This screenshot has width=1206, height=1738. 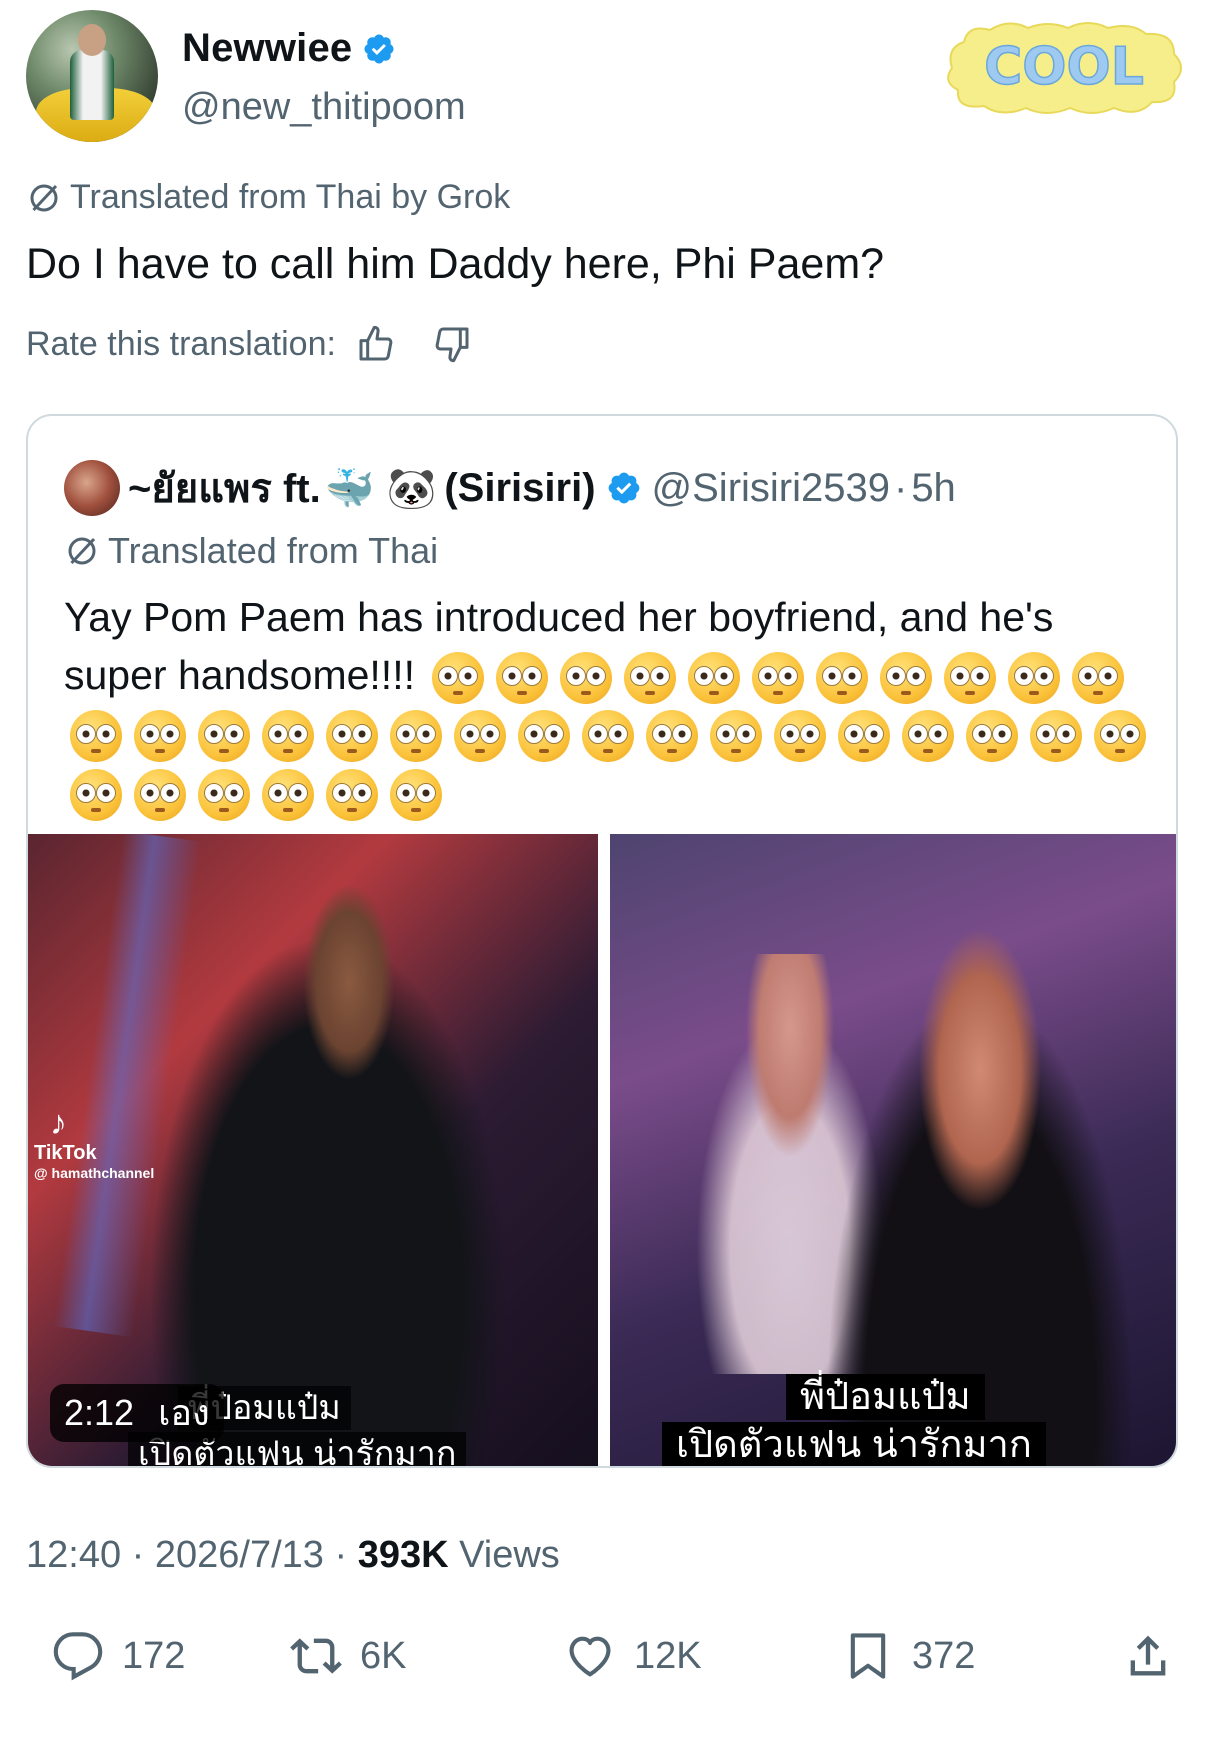 What do you see at coordinates (868, 1656) in the screenshot?
I see `bookmark-icon` at bounding box center [868, 1656].